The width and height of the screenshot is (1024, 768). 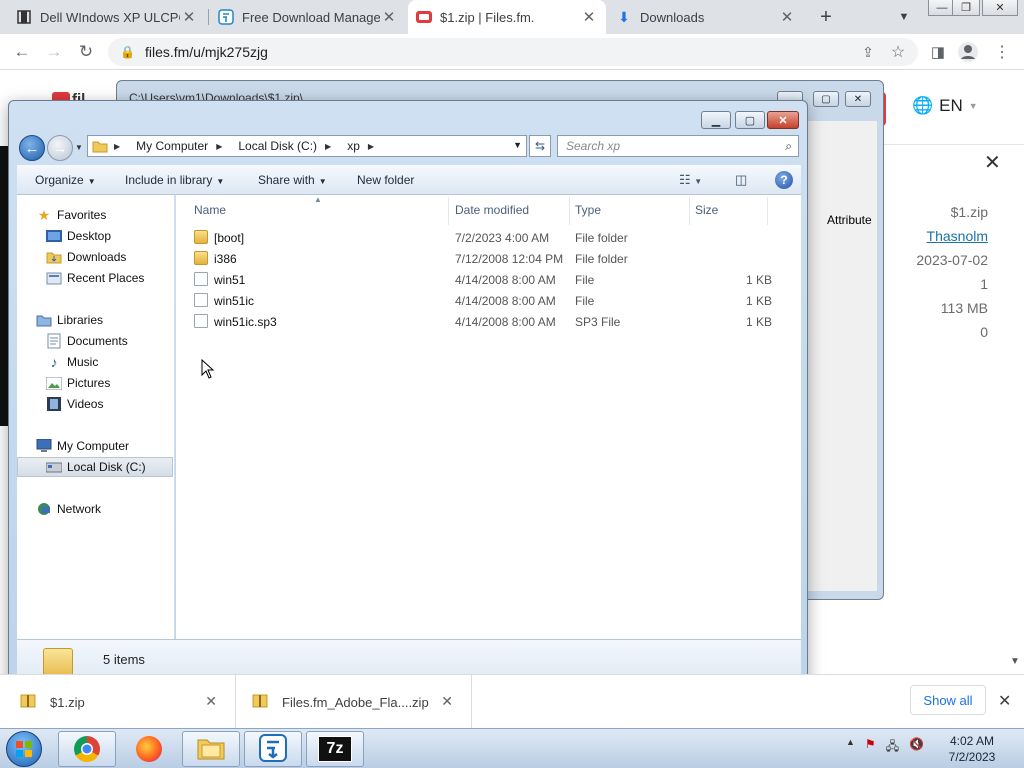 What do you see at coordinates (85, 257) in the screenshot?
I see `nav-downloads: Downloads` at bounding box center [85, 257].